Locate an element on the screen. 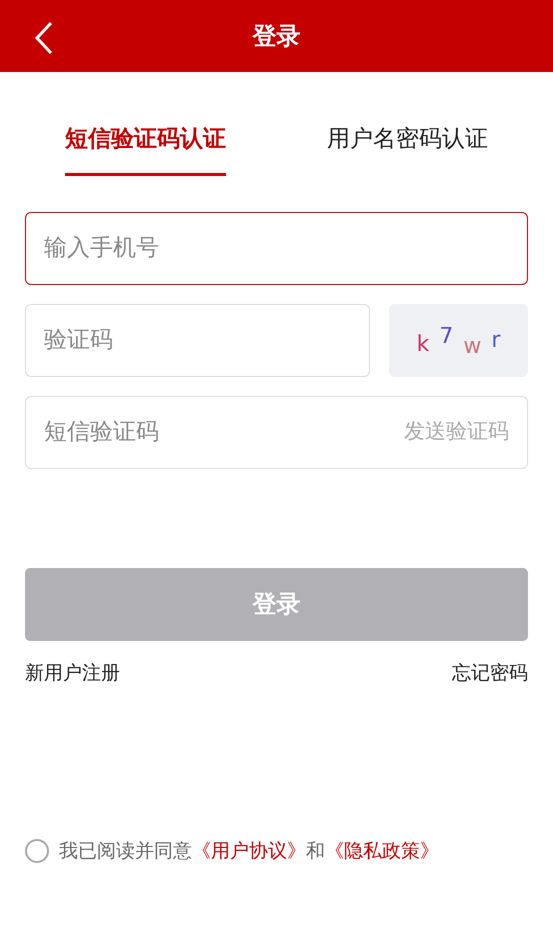  phone-field: 输入手机号 is located at coordinates (276, 248).